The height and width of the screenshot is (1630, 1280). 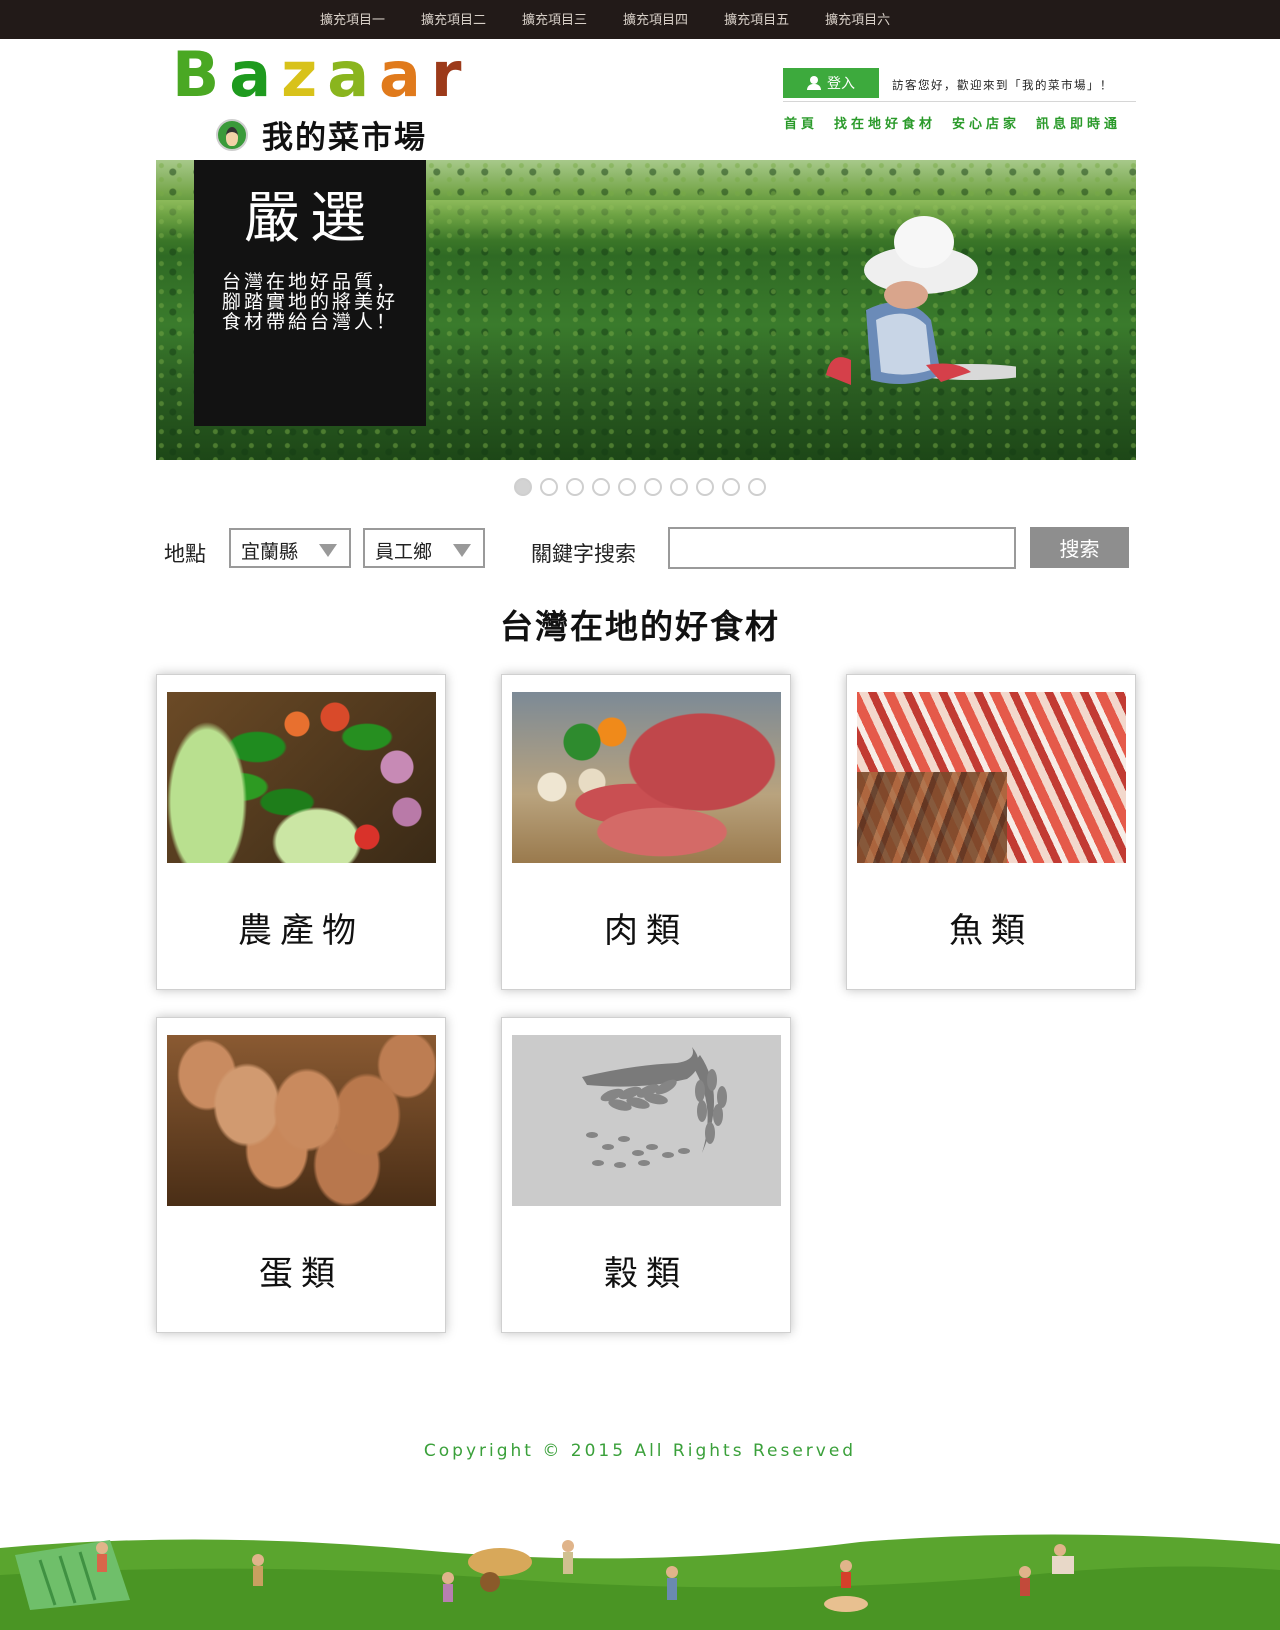 I want to click on welcome-message: 訪客您好，歡迎來到「我的菜市場」！, so click(x=1002, y=85).